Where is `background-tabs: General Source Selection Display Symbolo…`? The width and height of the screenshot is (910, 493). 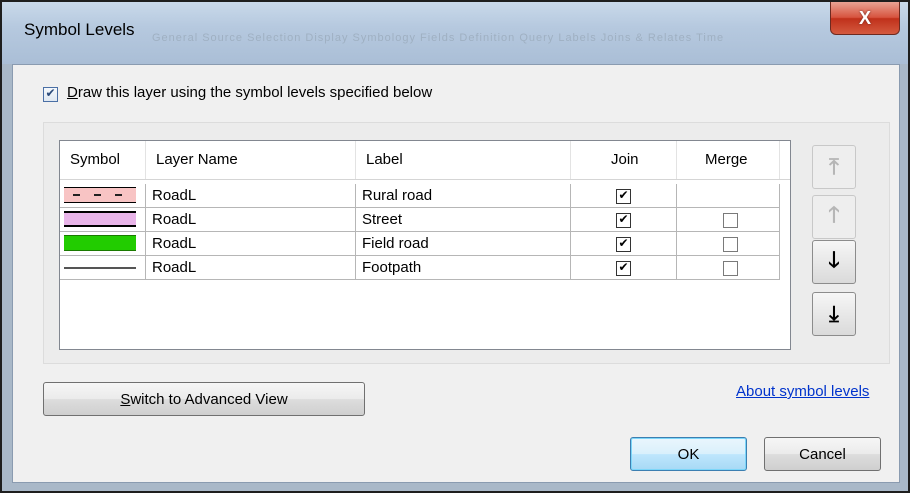 background-tabs: General Source Selection Display Symbolo… is located at coordinates (438, 38).